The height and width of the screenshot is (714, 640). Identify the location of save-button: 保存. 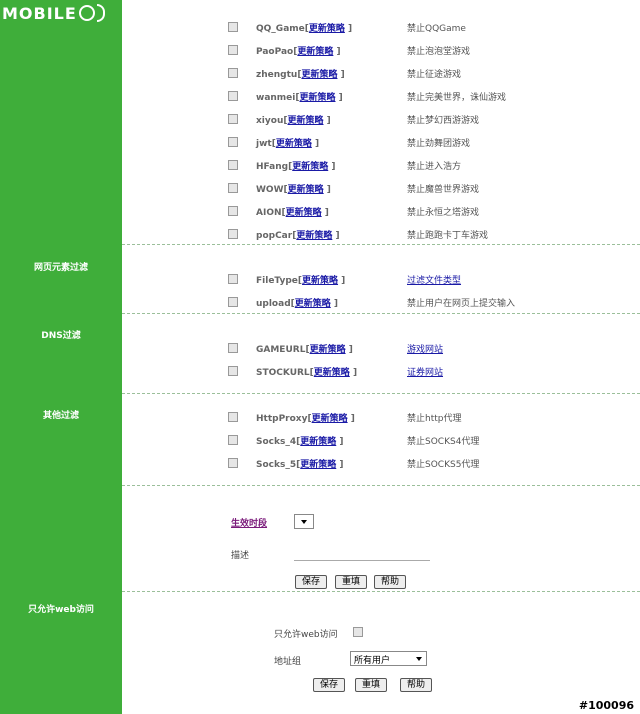
(311, 582).